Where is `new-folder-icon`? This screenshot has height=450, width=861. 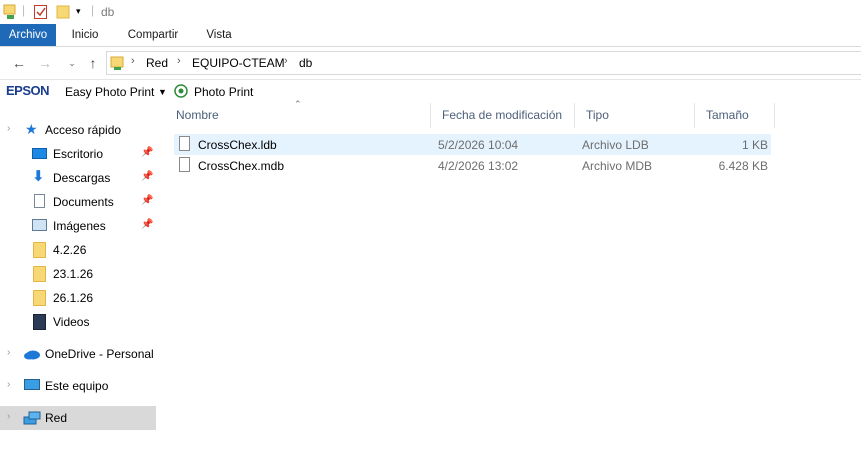 new-folder-icon is located at coordinates (63, 13).